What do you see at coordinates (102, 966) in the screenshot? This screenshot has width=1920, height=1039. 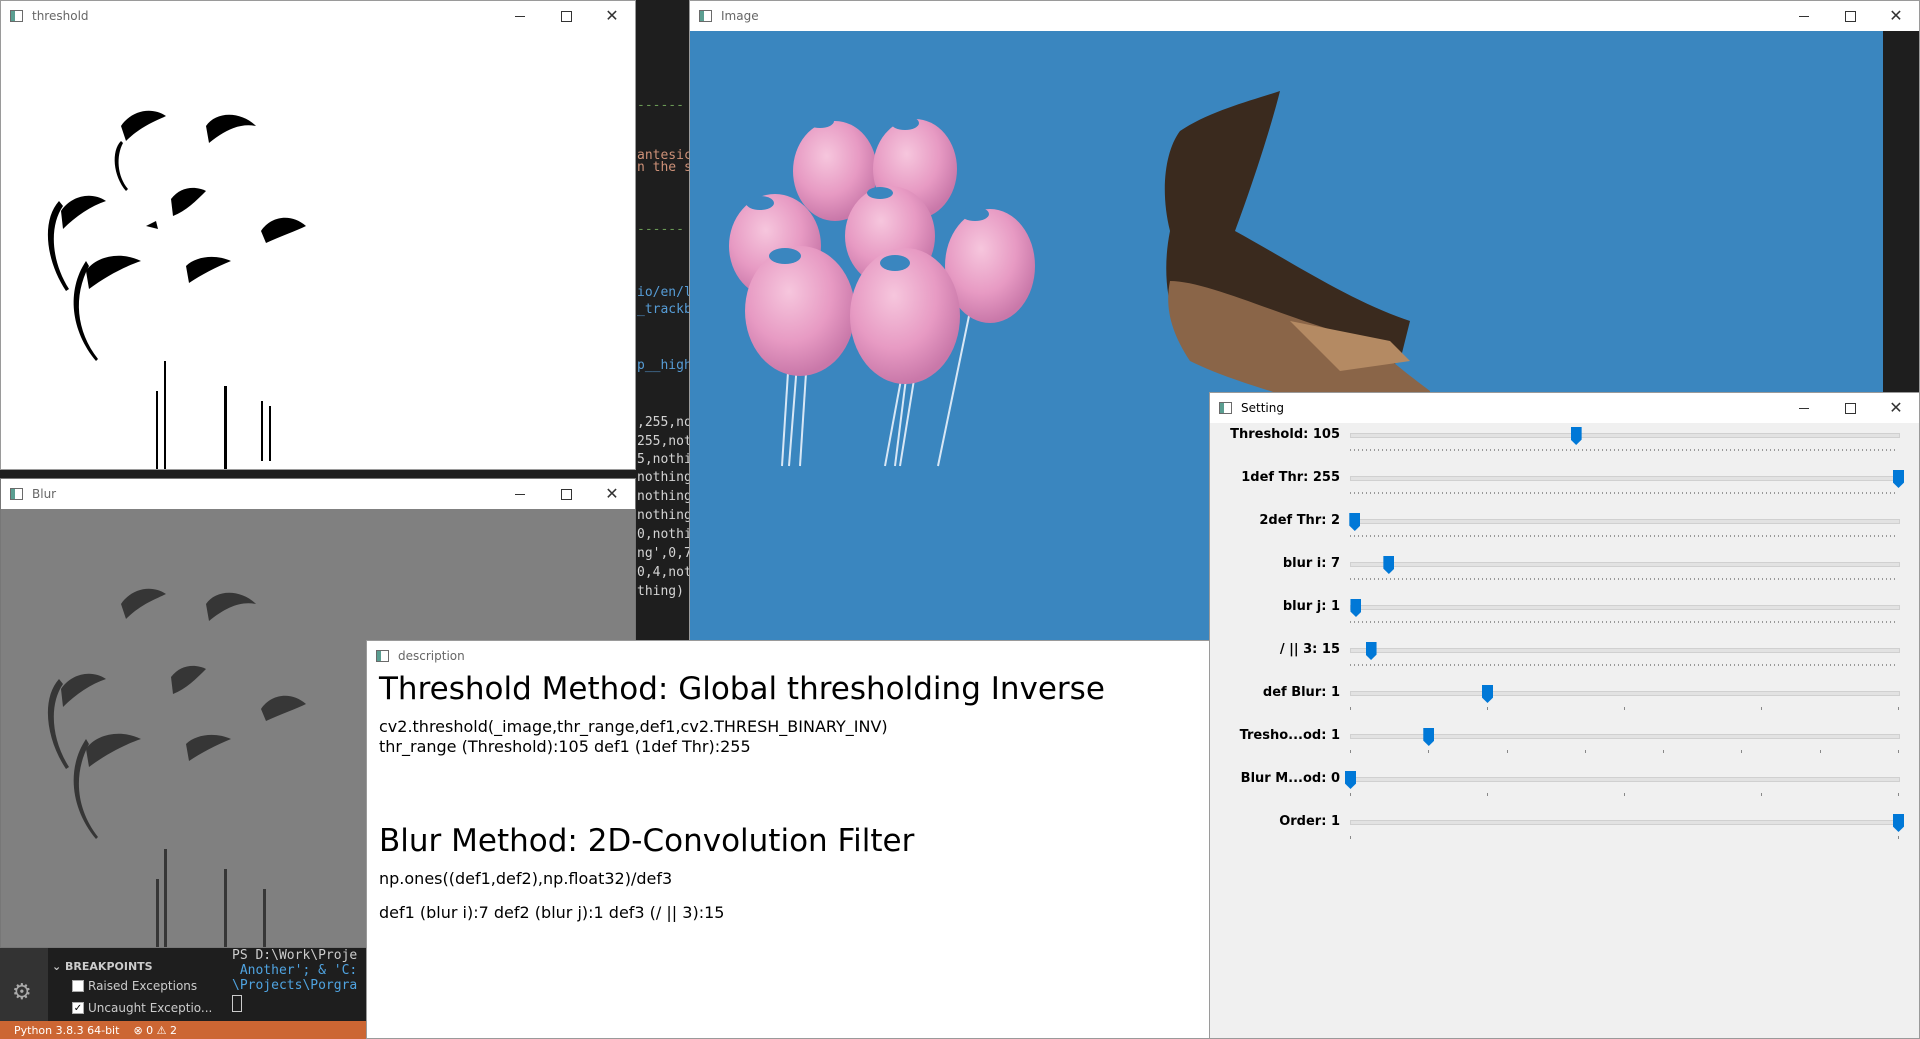 I see `breakpoints-header: ⌄ BREAKPOINTS` at bounding box center [102, 966].